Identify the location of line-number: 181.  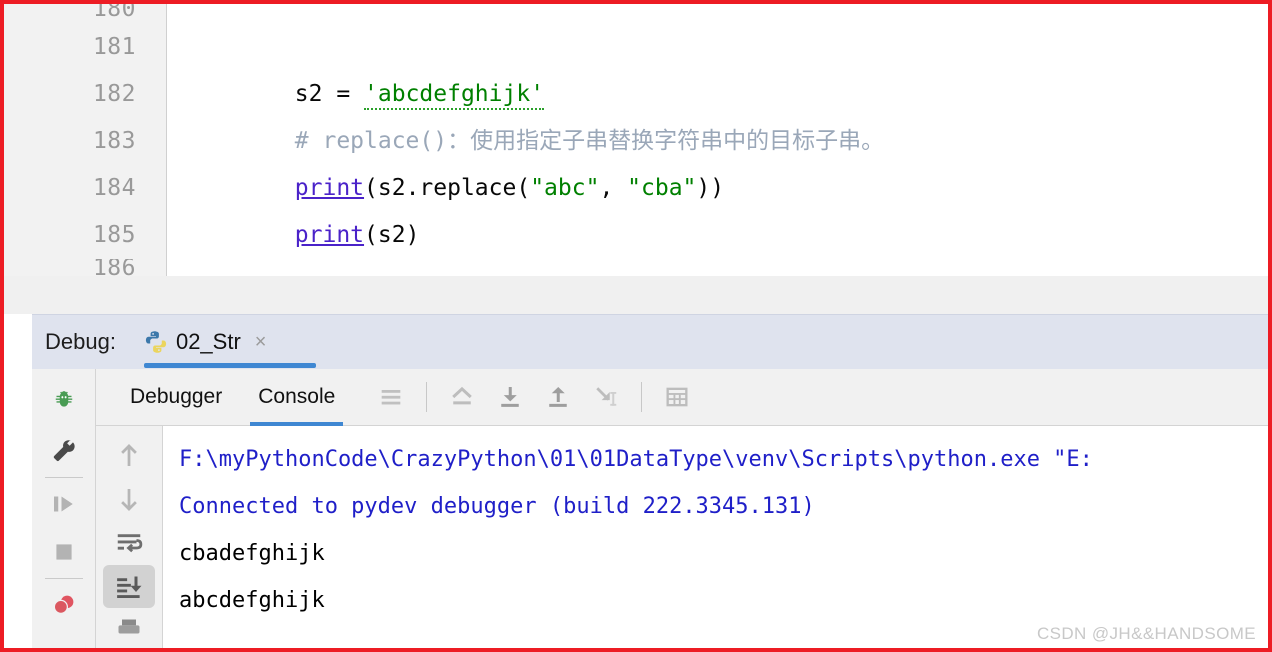
(114, 47).